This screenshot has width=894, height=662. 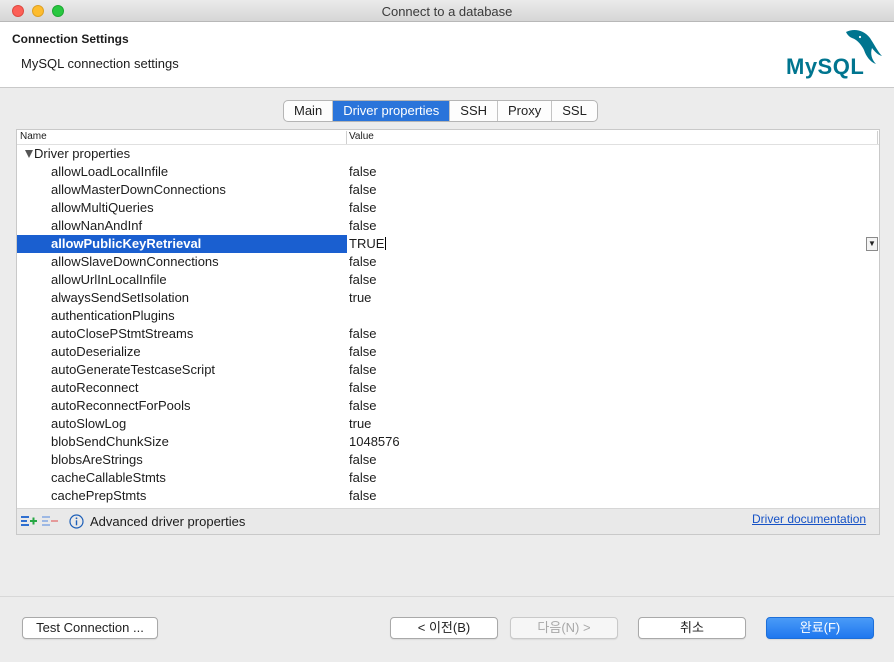 What do you see at coordinates (121, 405) in the screenshot?
I see `property-name: autoReconnectForPools` at bounding box center [121, 405].